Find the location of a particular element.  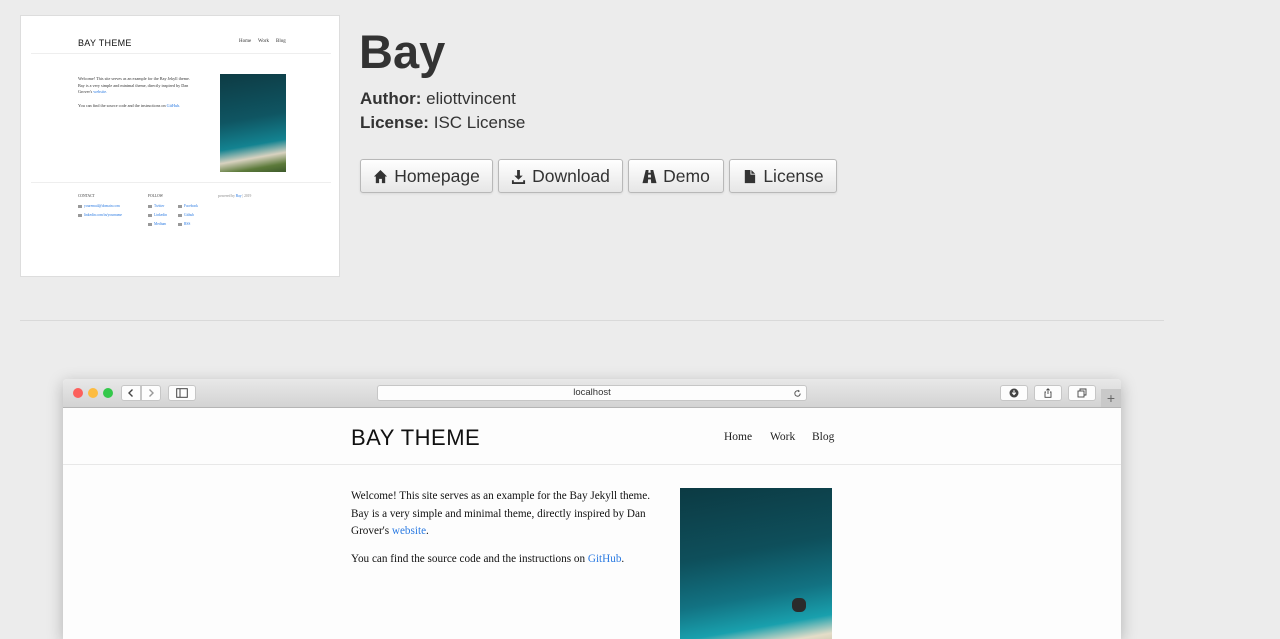

sidebar-icon is located at coordinates (182, 393).